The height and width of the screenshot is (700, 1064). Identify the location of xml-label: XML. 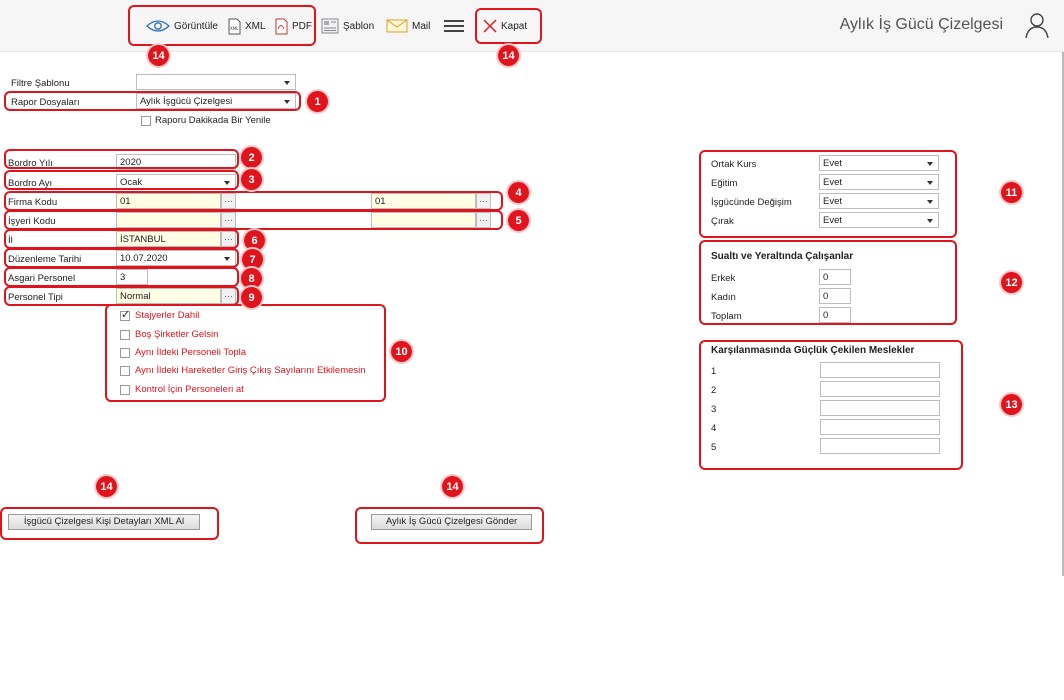
(255, 26).